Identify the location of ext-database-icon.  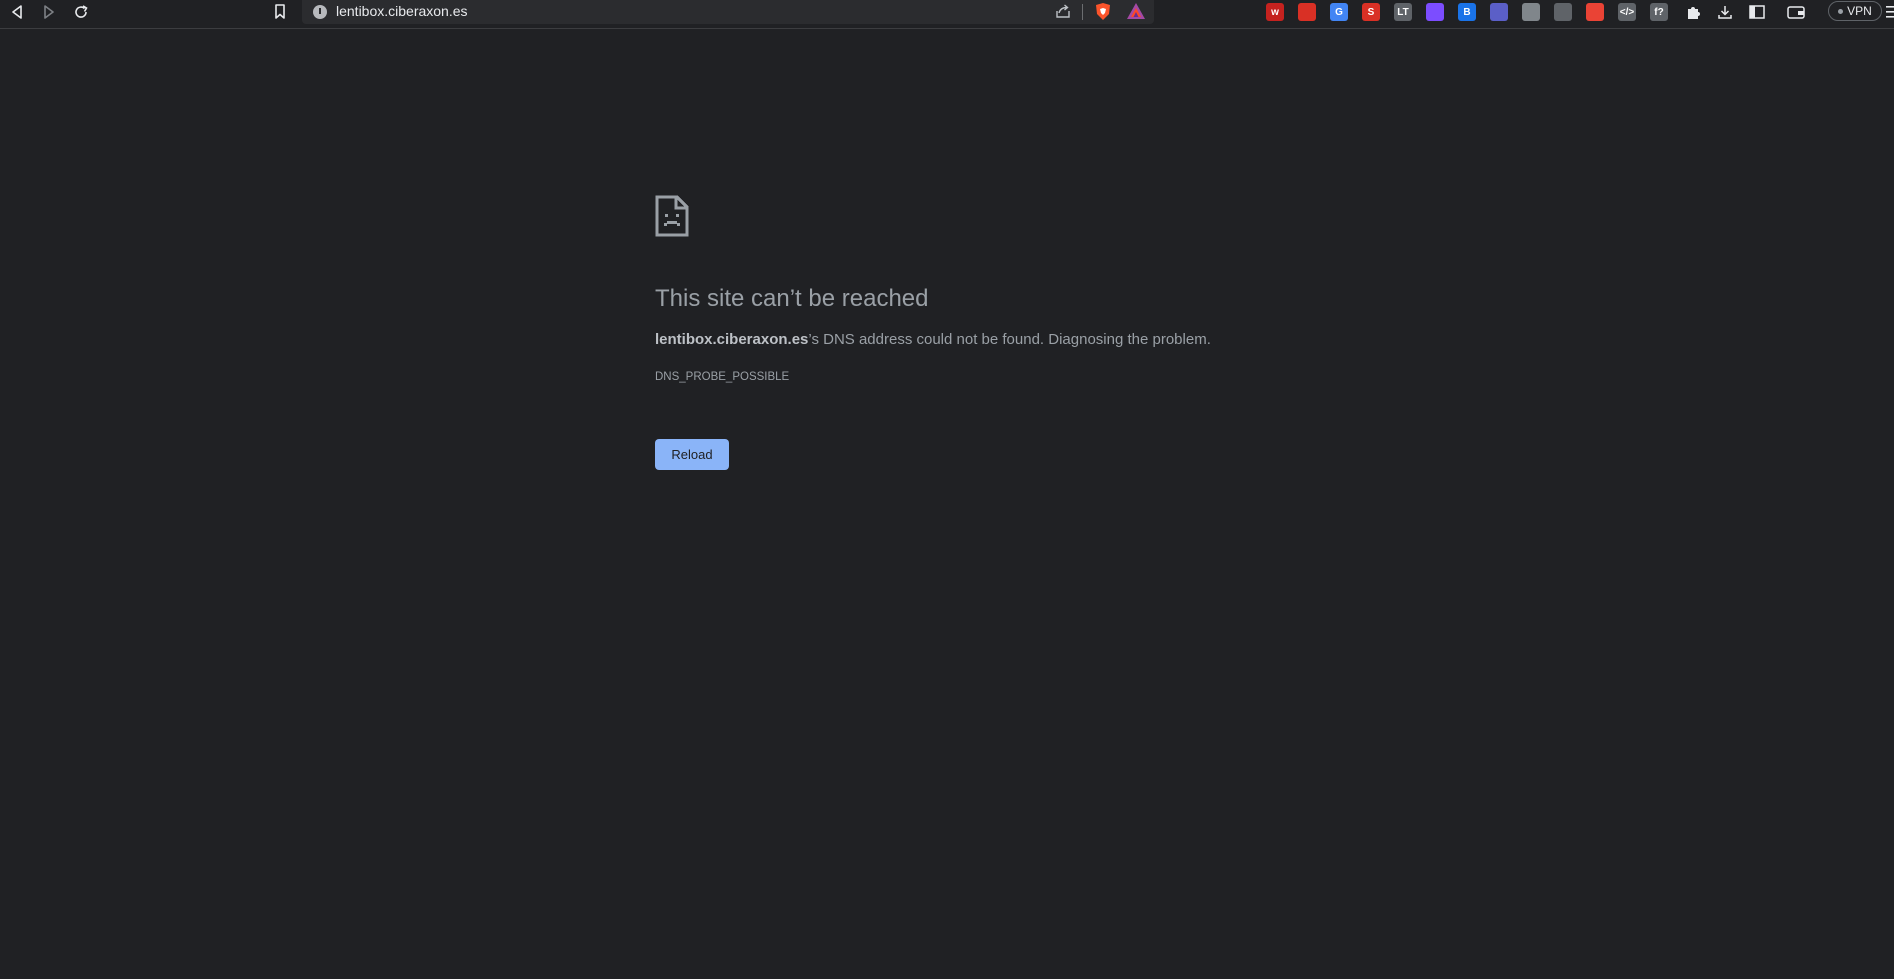
(1531, 12).